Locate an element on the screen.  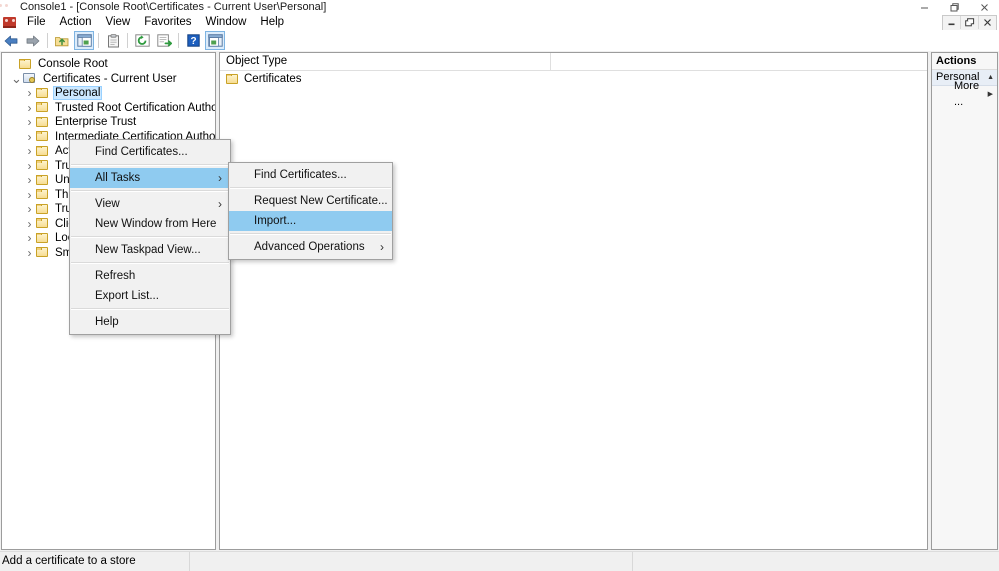
action-item-more: More ... ▶ is located at coordinates (964, 94).